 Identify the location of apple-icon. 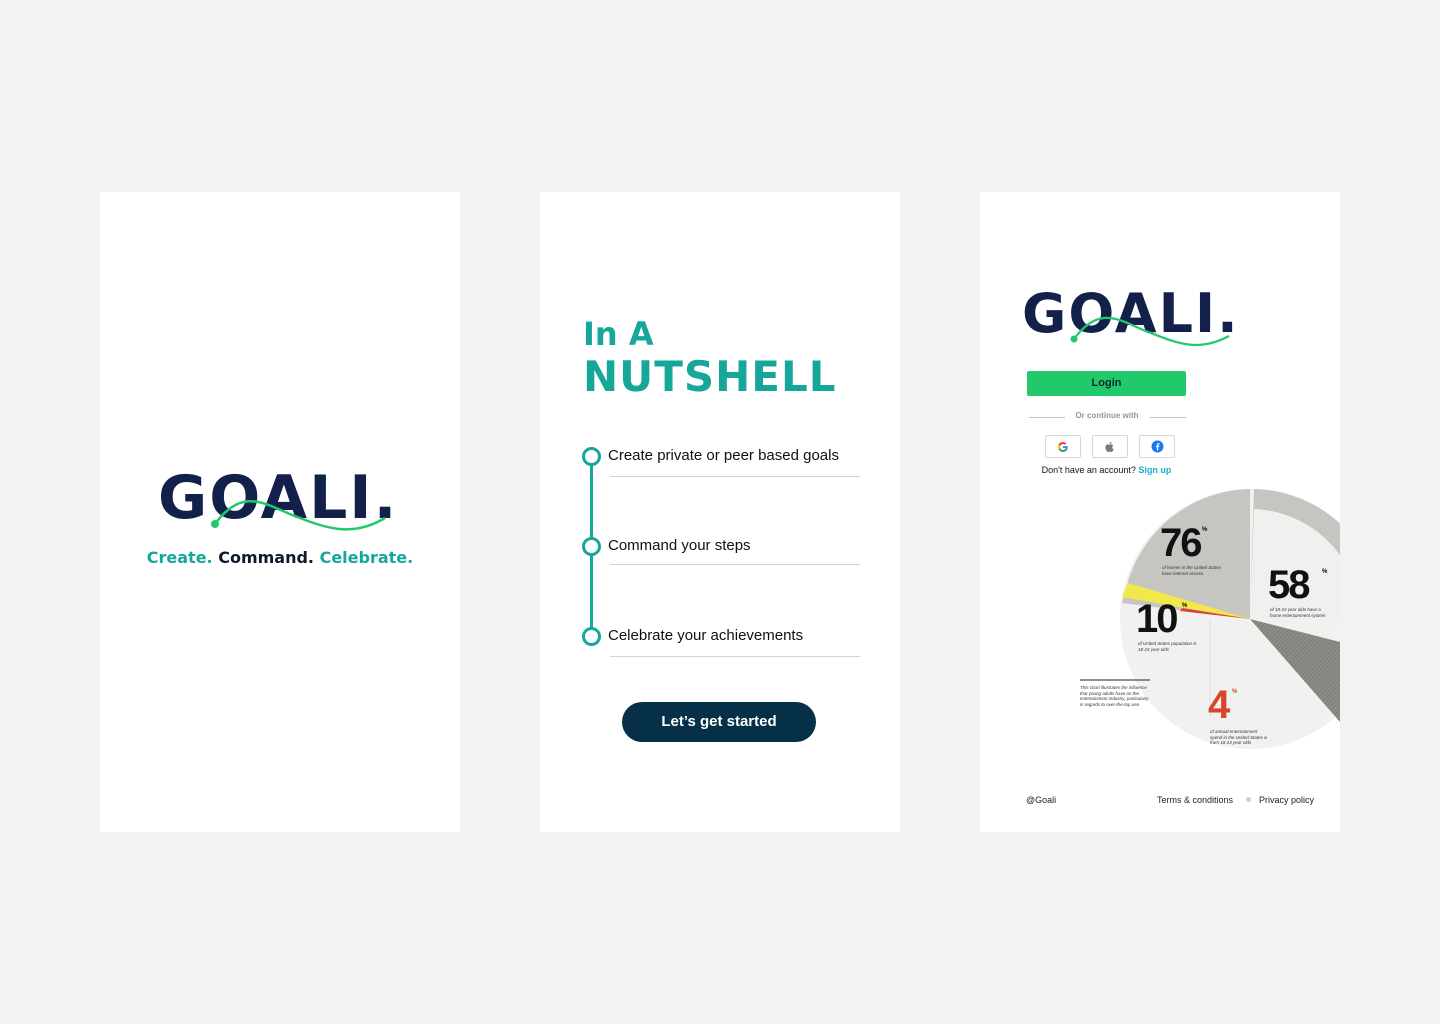
(1109, 446).